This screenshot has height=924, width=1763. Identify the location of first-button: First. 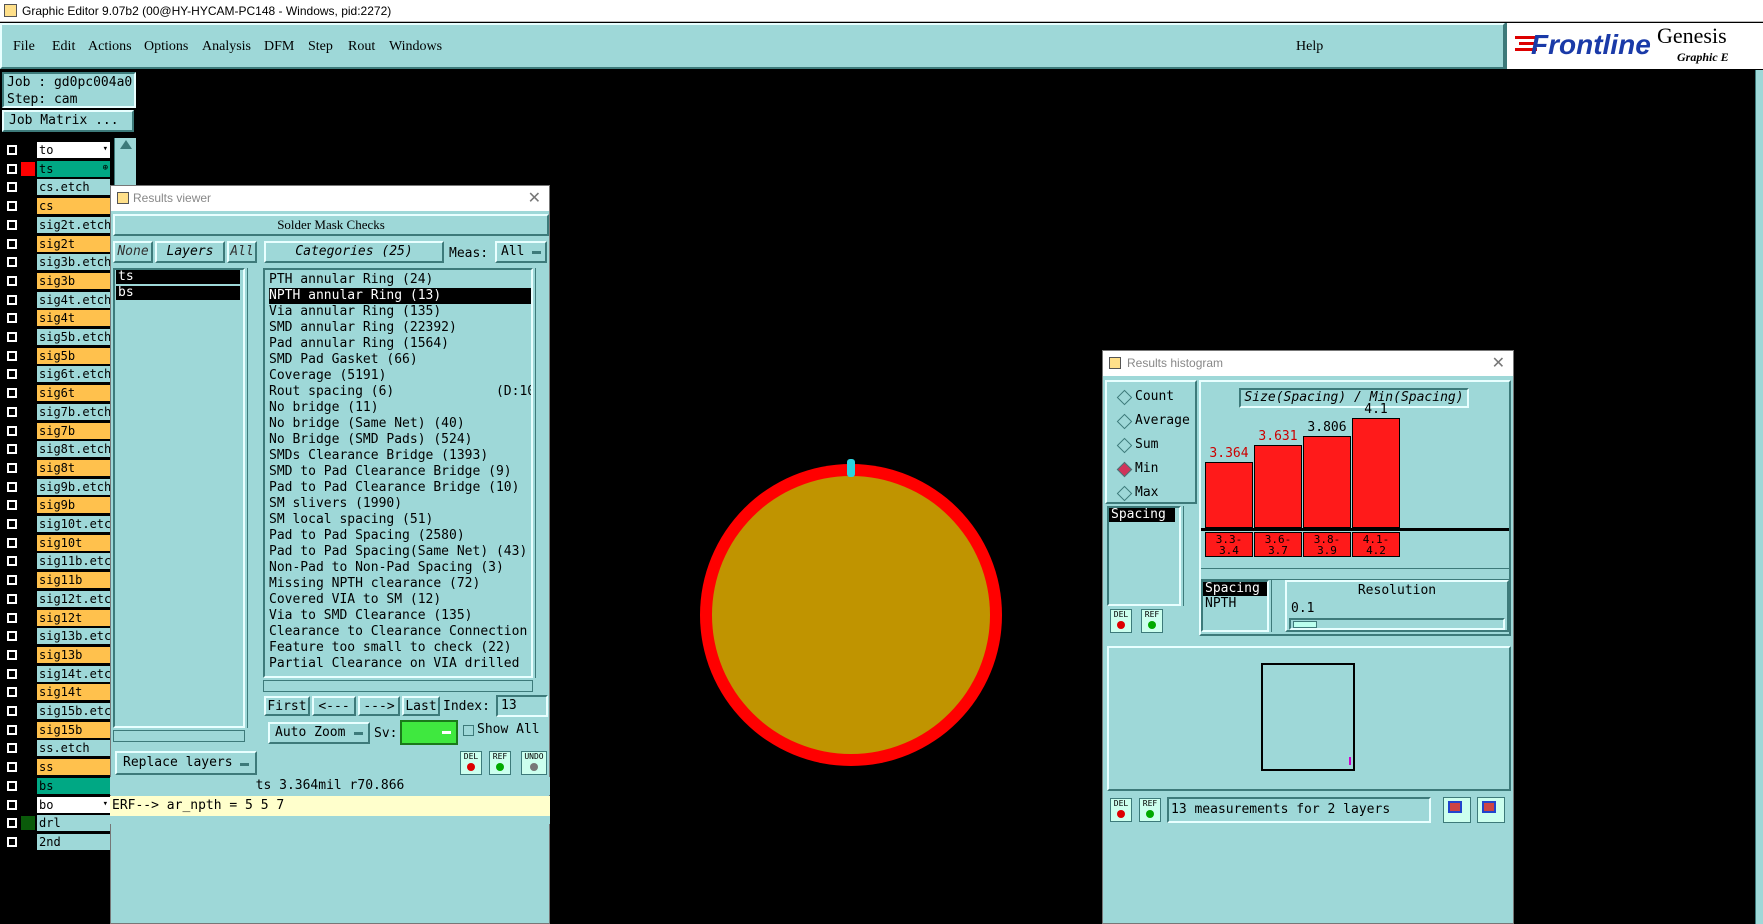
(287, 706).